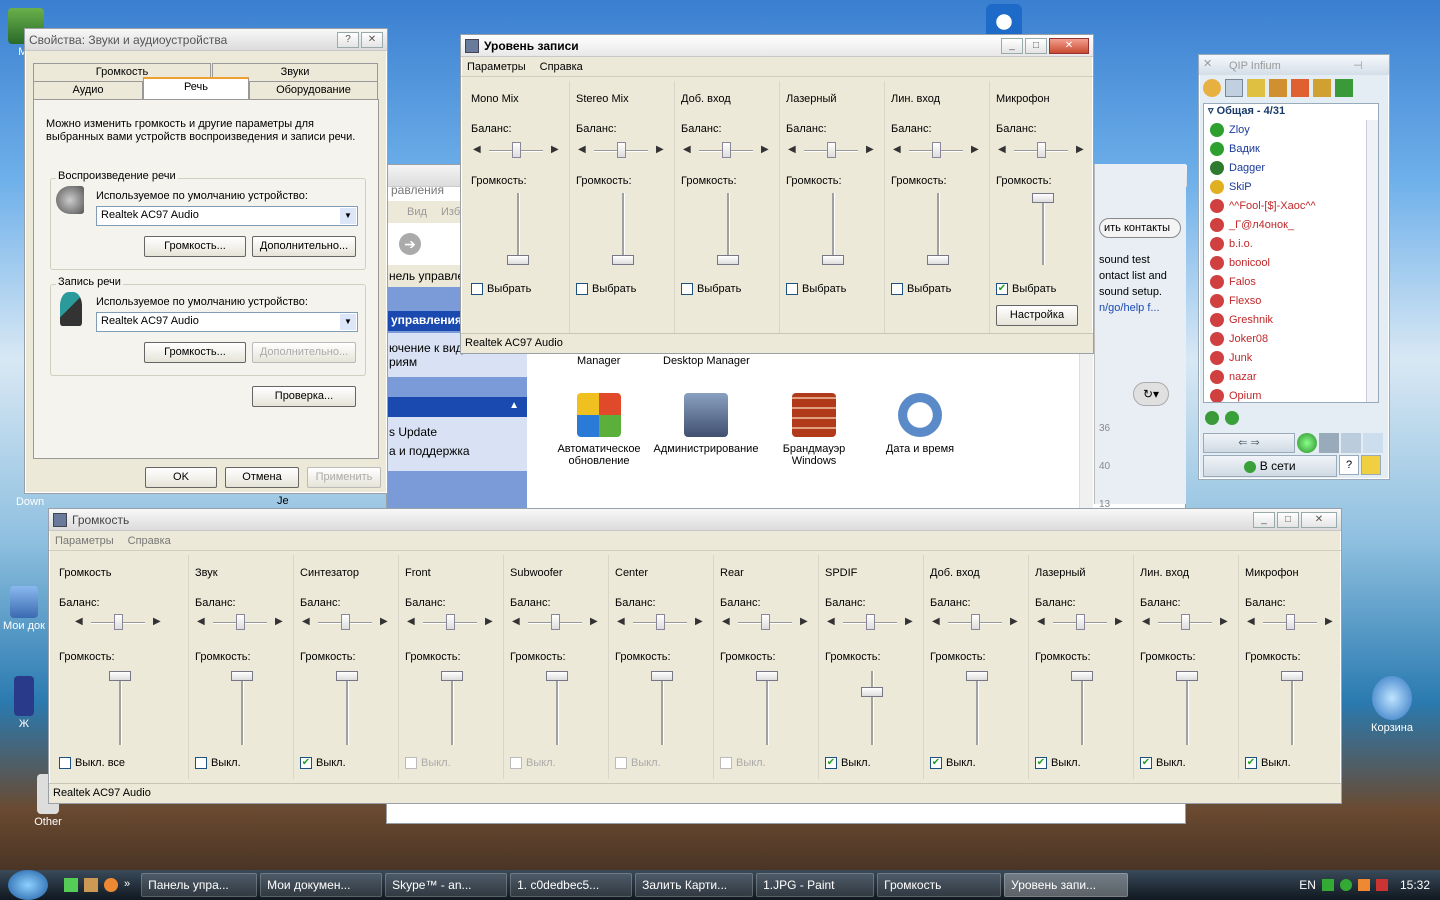 This screenshot has height=900, width=1440. What do you see at coordinates (496, 67) in the screenshot?
I see `menu-parameters: Параметры` at bounding box center [496, 67].